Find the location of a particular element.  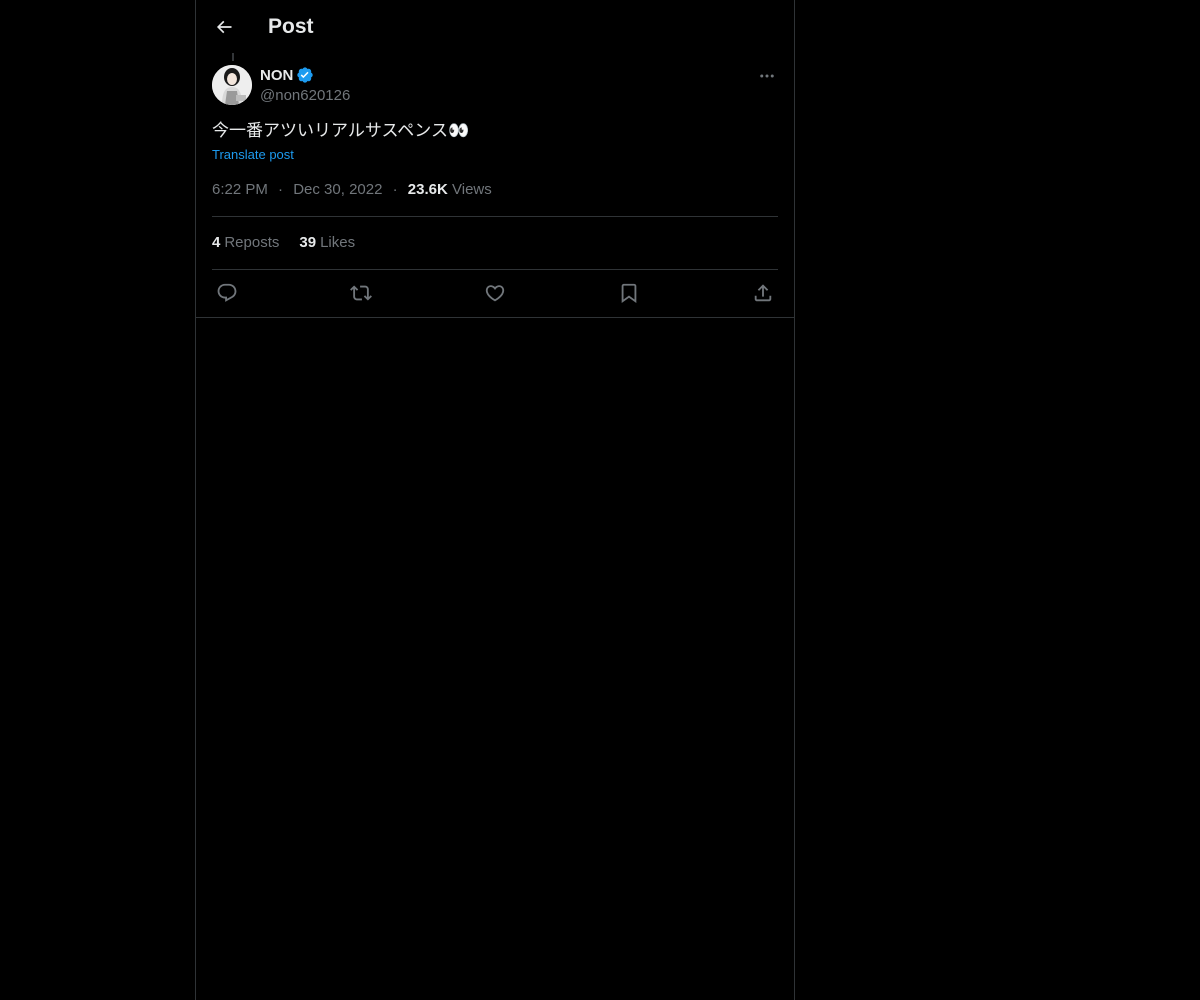

post-meta: 6:22 PM · Dec 30, 2022 · 23.6K Views is located at coordinates (352, 190).